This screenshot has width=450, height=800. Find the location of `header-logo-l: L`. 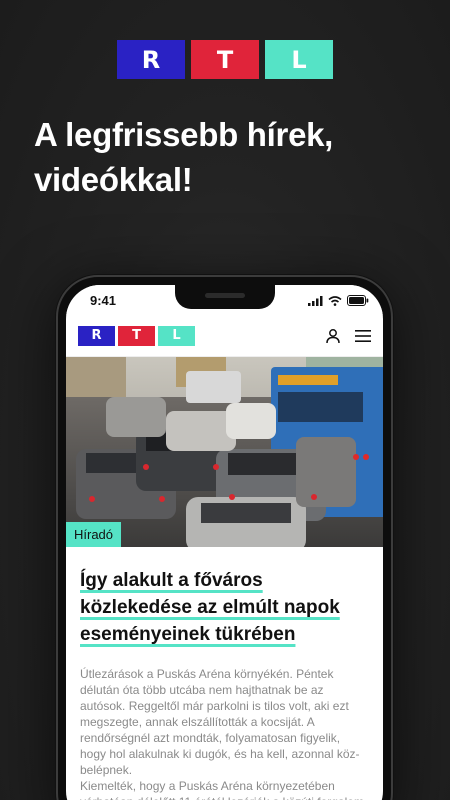

header-logo-l: L is located at coordinates (176, 335).